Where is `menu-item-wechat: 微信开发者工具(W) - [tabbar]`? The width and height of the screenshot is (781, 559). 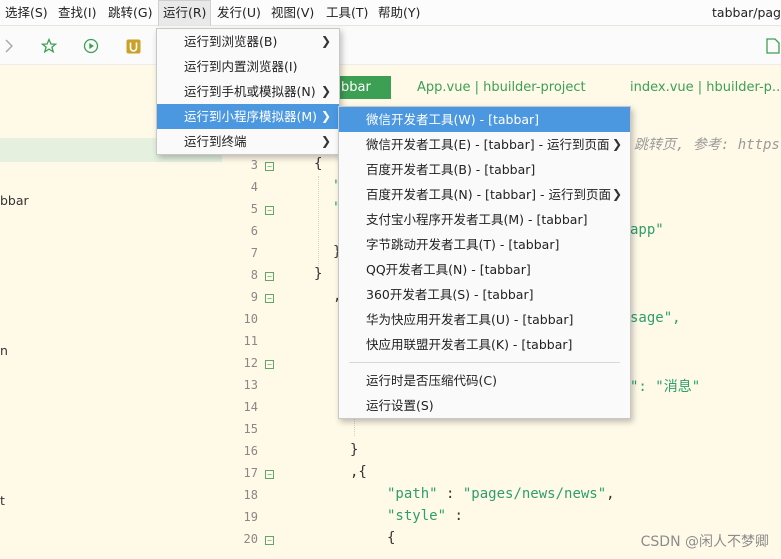 menu-item-wechat: 微信开发者工具(W) - [tabbar] is located at coordinates (484, 119).